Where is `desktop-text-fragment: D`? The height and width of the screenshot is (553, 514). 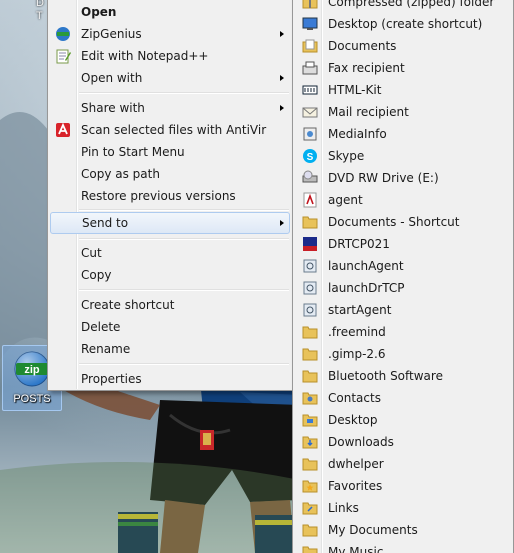
desktop-text-fragment: D is located at coordinates (40, 4).